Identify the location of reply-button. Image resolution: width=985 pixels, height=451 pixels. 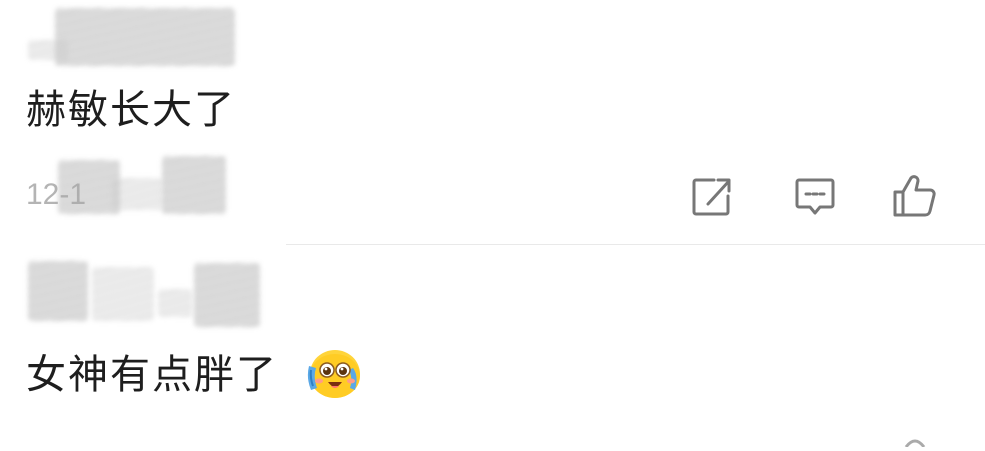
(815, 196).